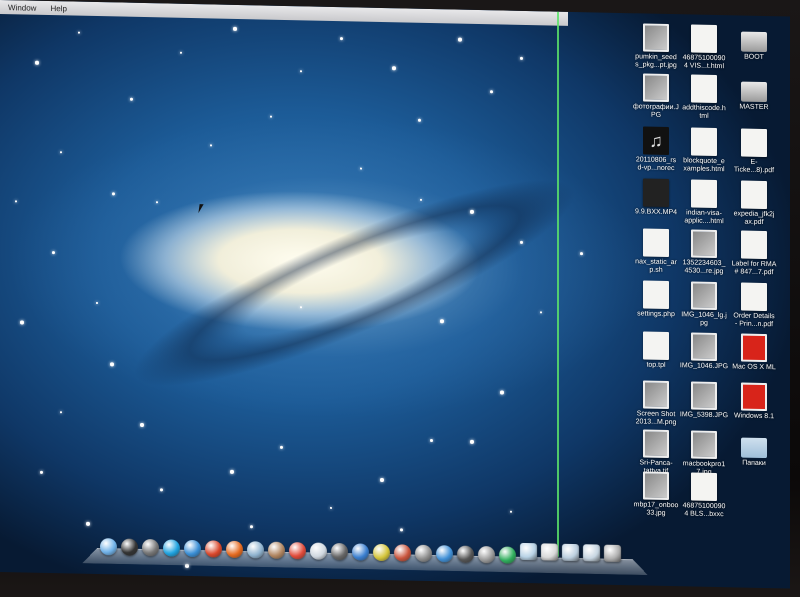 This screenshot has width=800, height=597. I want to click on system-preferences-icon, so click(423, 553).